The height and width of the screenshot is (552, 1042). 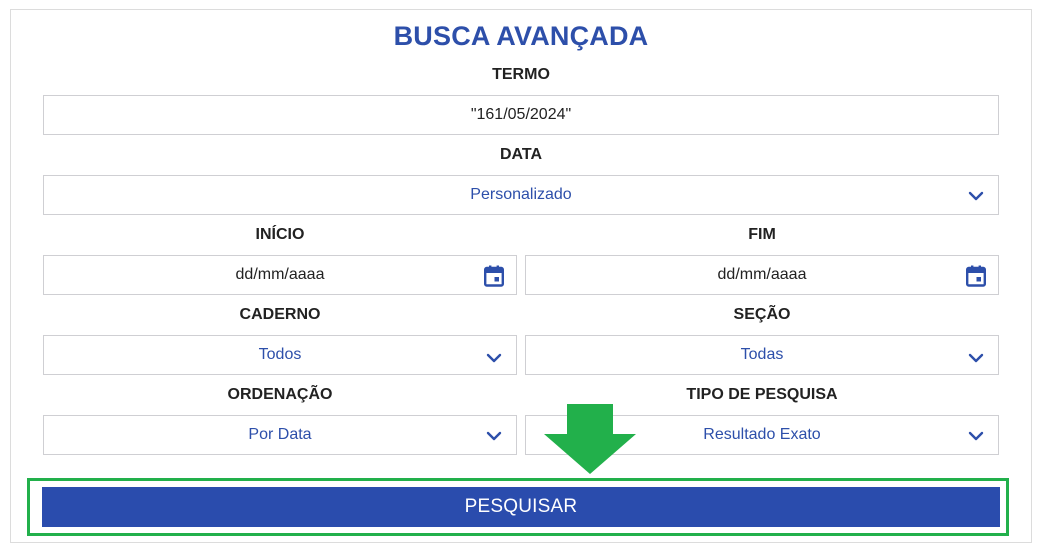 I want to click on ordenacao-selected-value: Por Data, so click(x=280, y=434).